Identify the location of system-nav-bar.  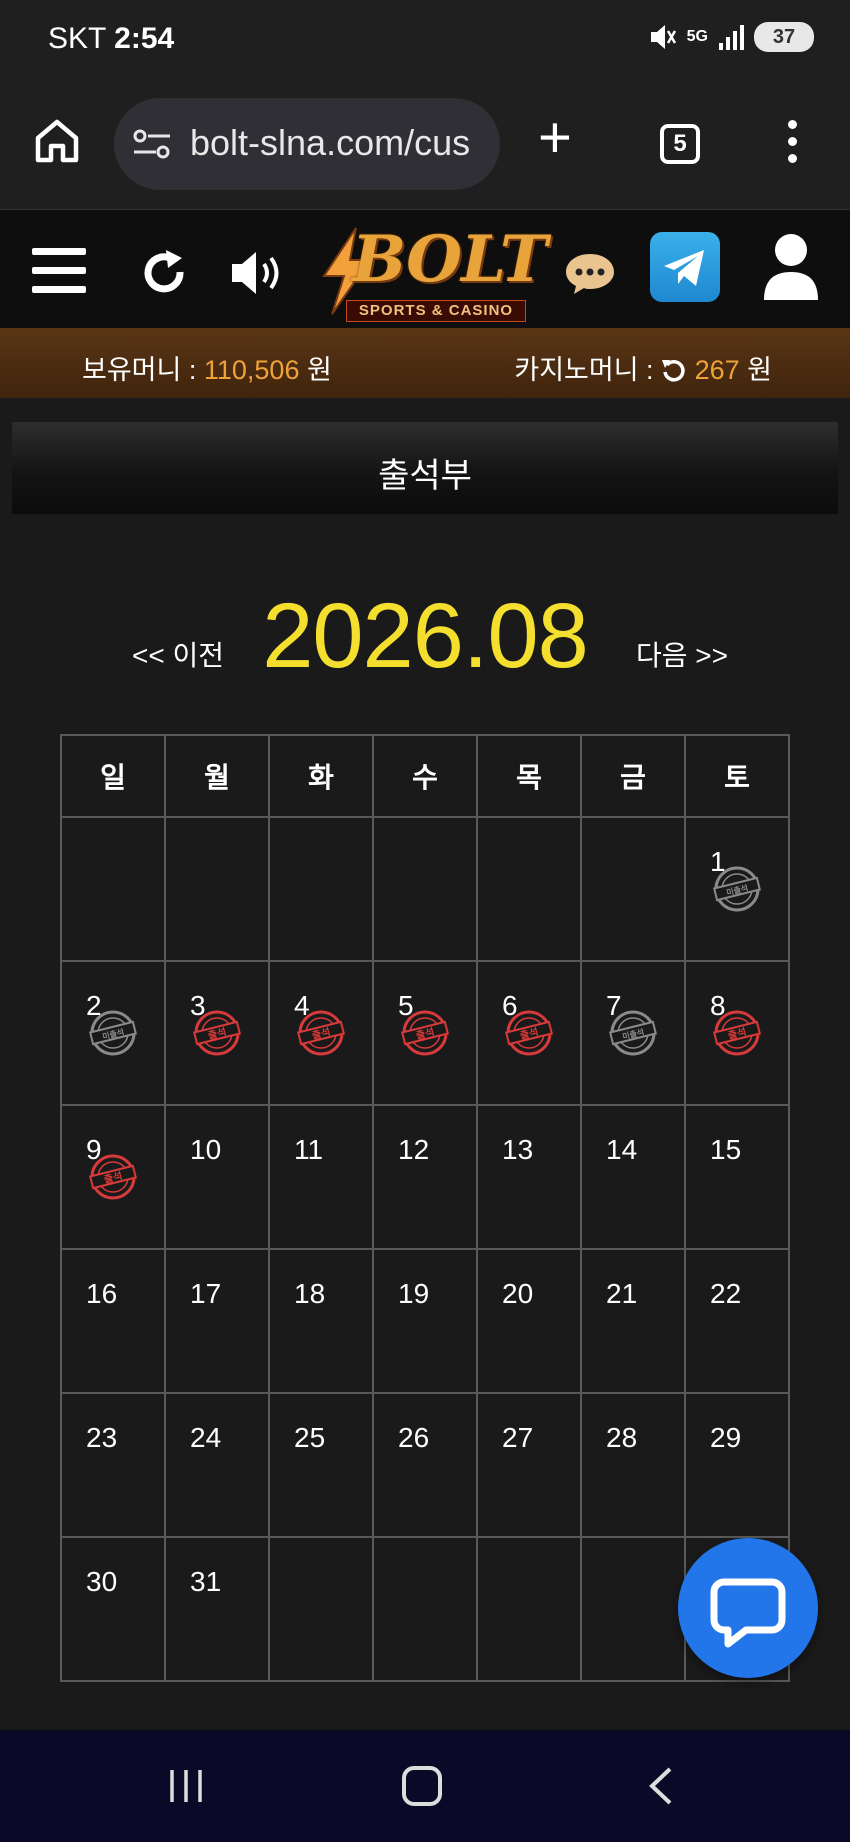
(425, 1786).